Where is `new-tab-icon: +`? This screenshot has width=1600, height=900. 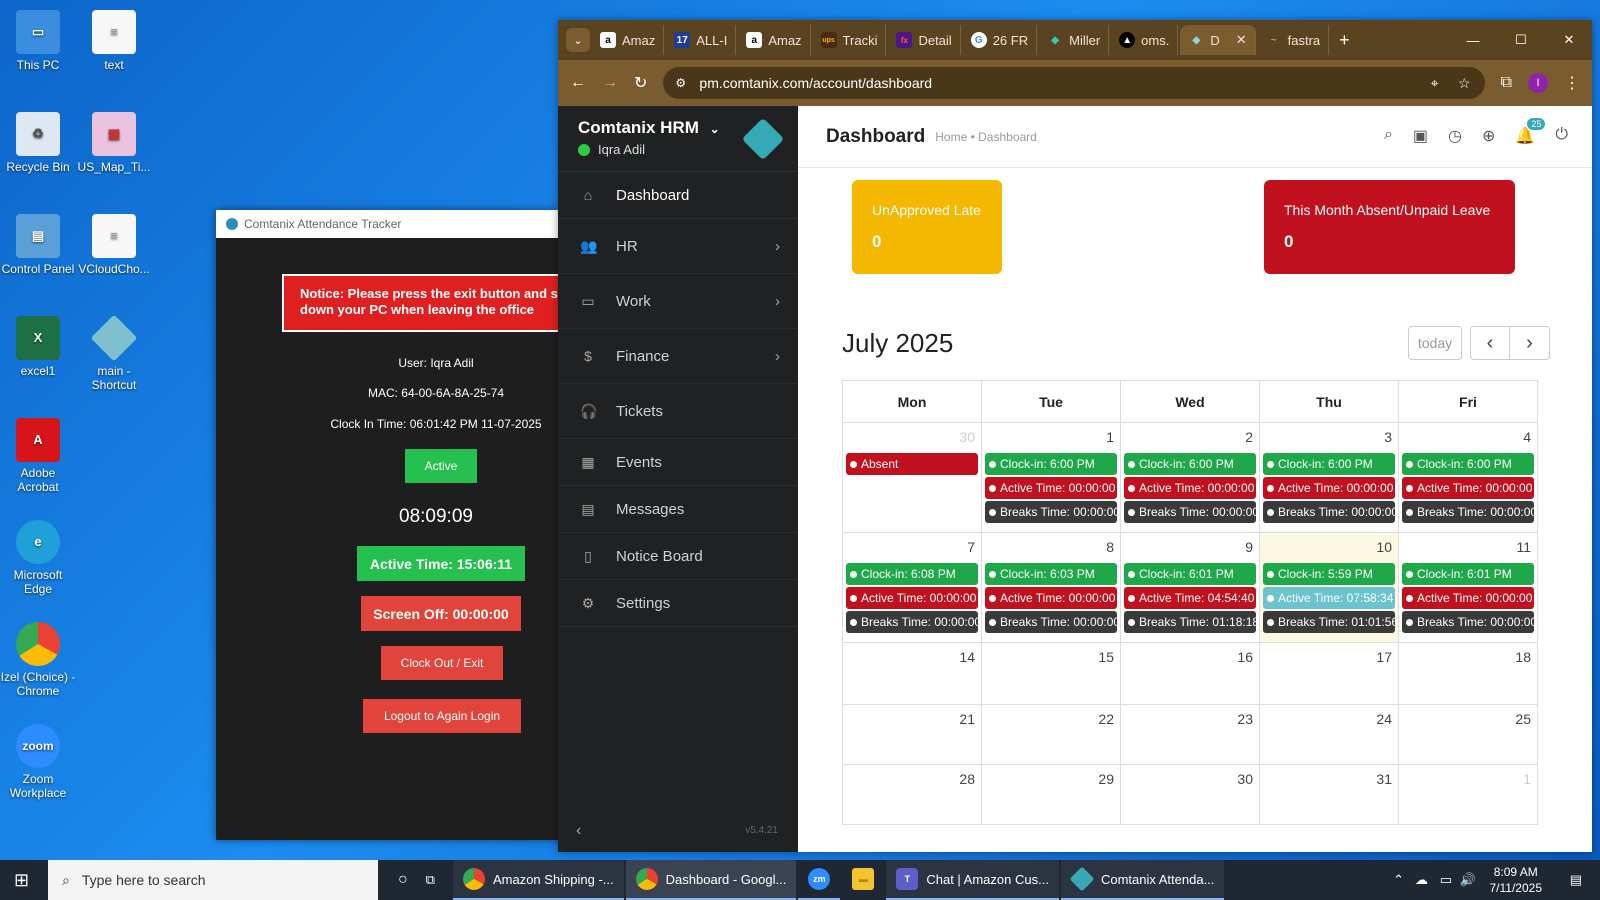 new-tab-icon: + is located at coordinates (1344, 40).